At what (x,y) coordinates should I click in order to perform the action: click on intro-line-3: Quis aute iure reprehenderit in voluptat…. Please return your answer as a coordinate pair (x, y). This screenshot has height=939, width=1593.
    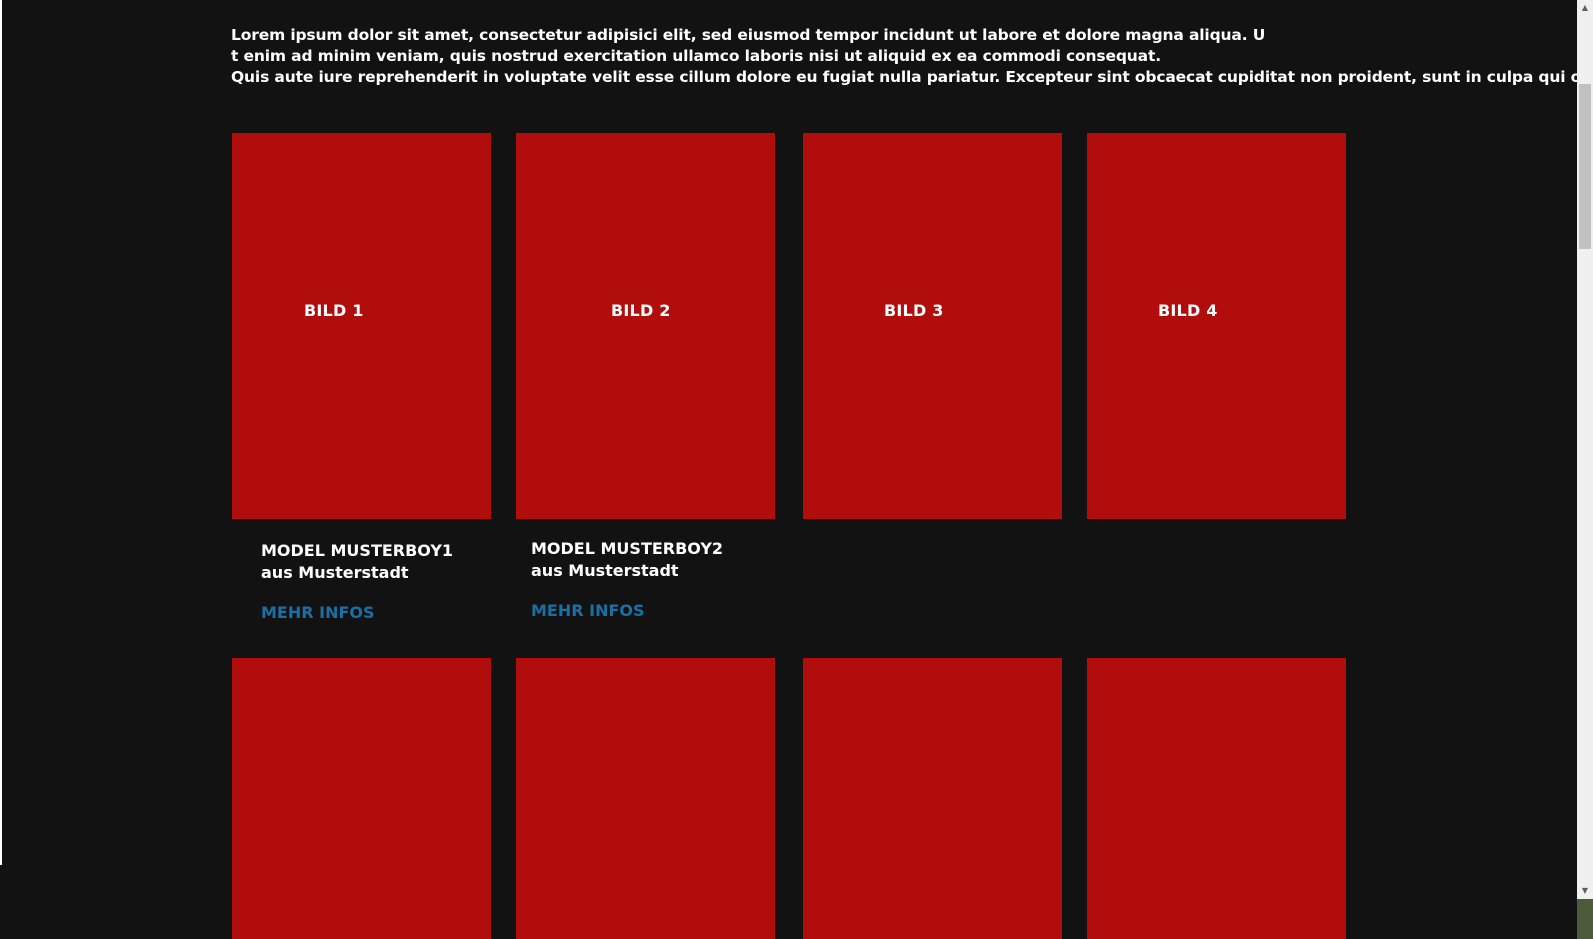
    Looking at the image, I should click on (904, 77).